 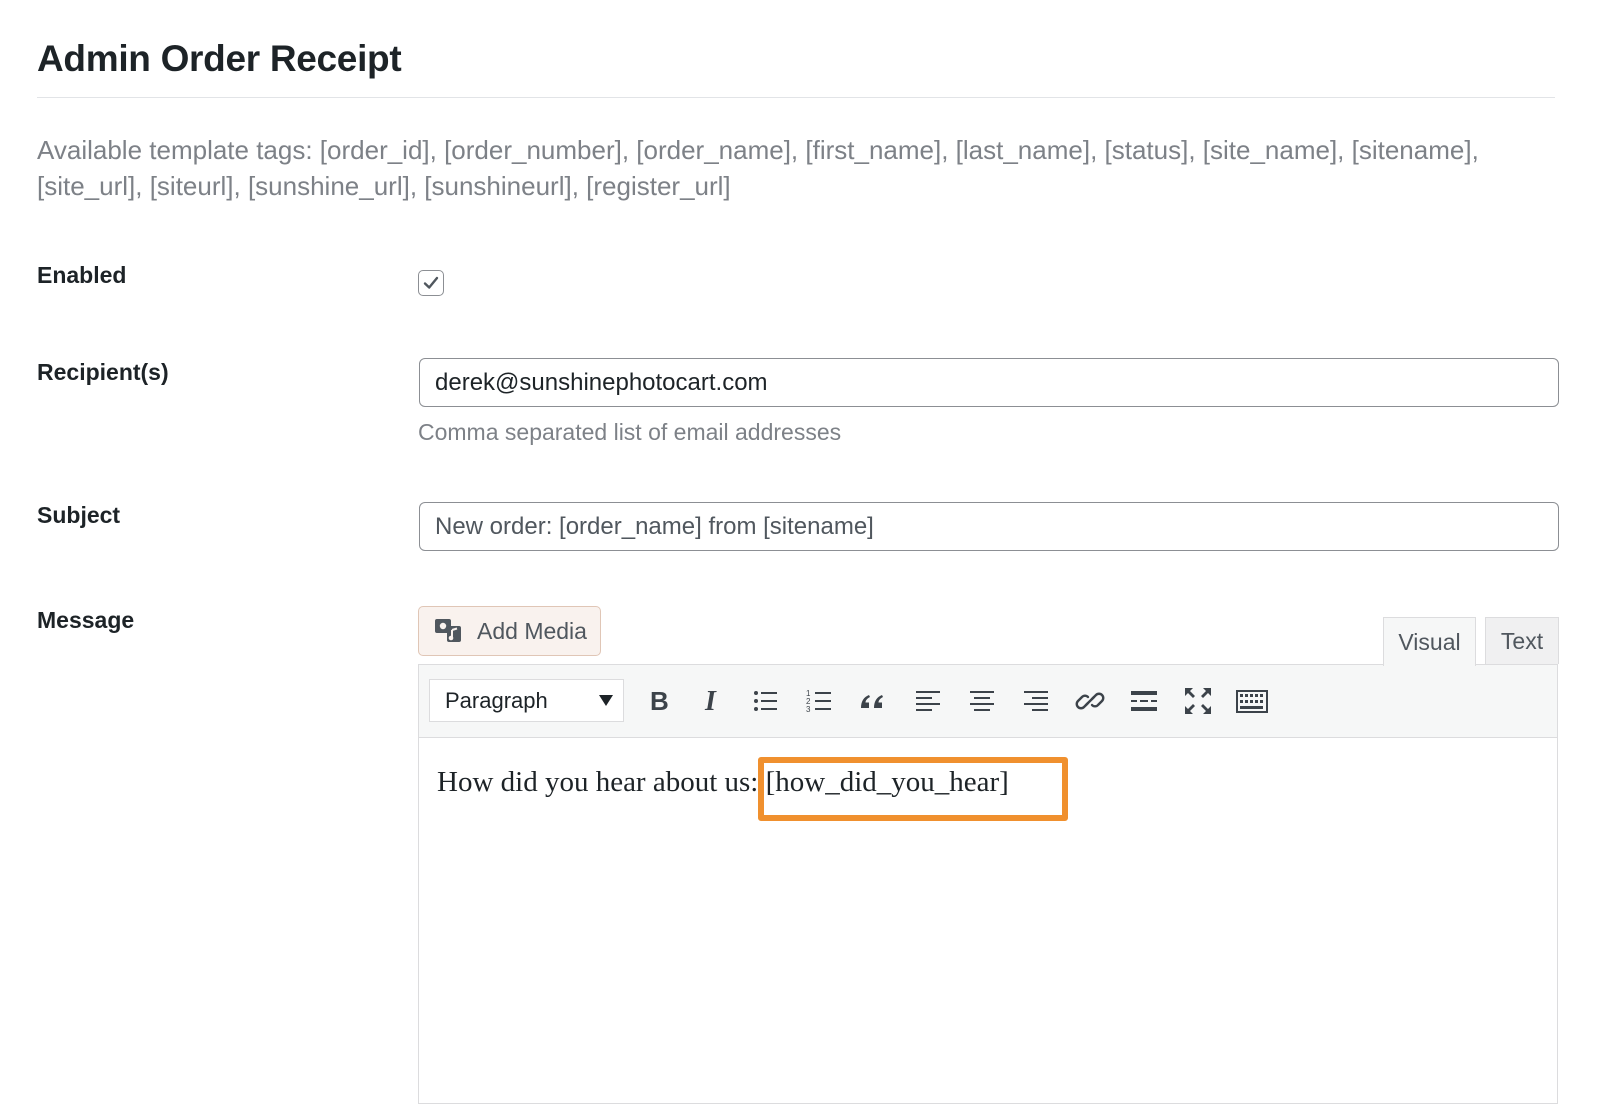 I want to click on checkmark-icon, so click(x=431, y=282).